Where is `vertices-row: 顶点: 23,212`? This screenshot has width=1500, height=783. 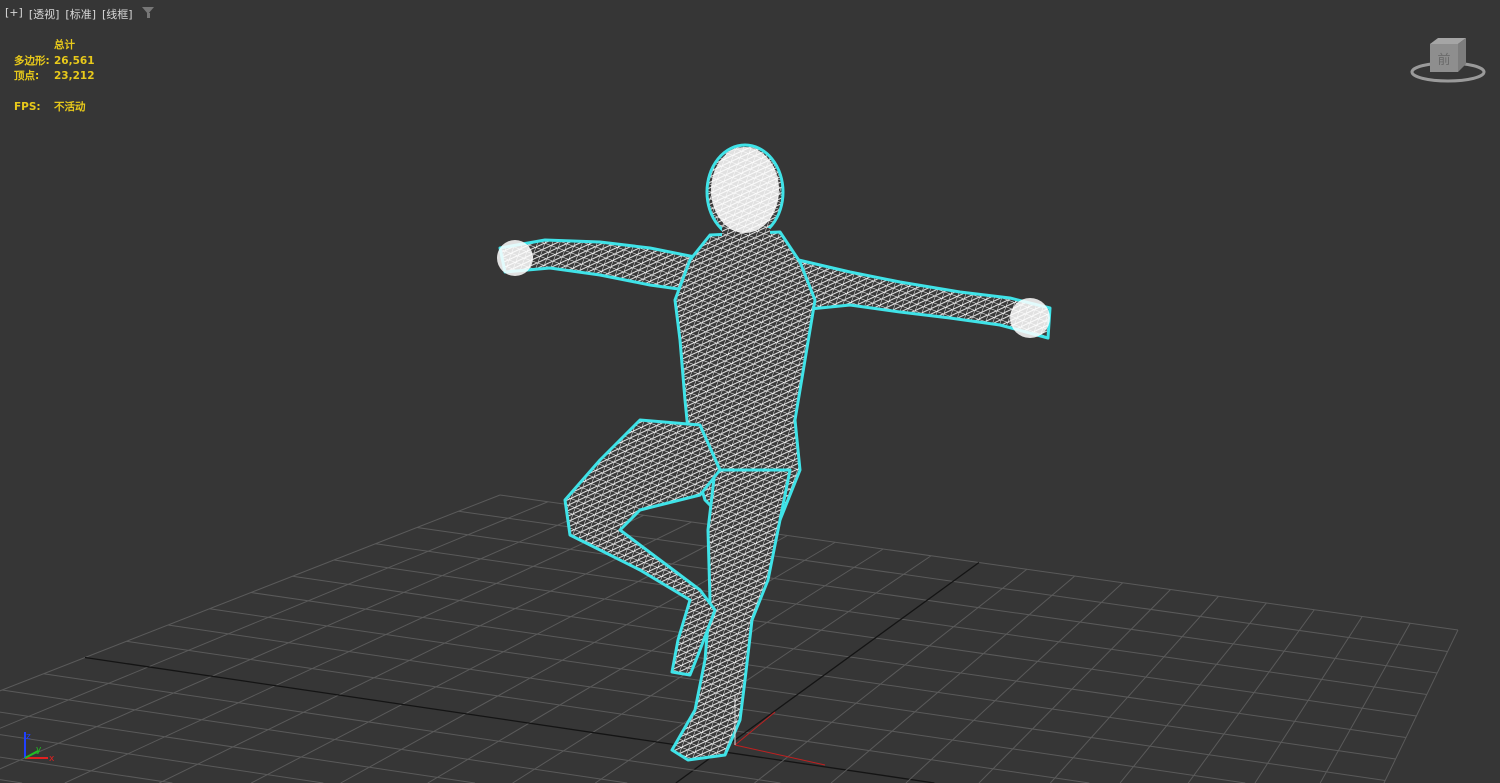
vertices-row: 顶点: 23,212 is located at coordinates (54, 77).